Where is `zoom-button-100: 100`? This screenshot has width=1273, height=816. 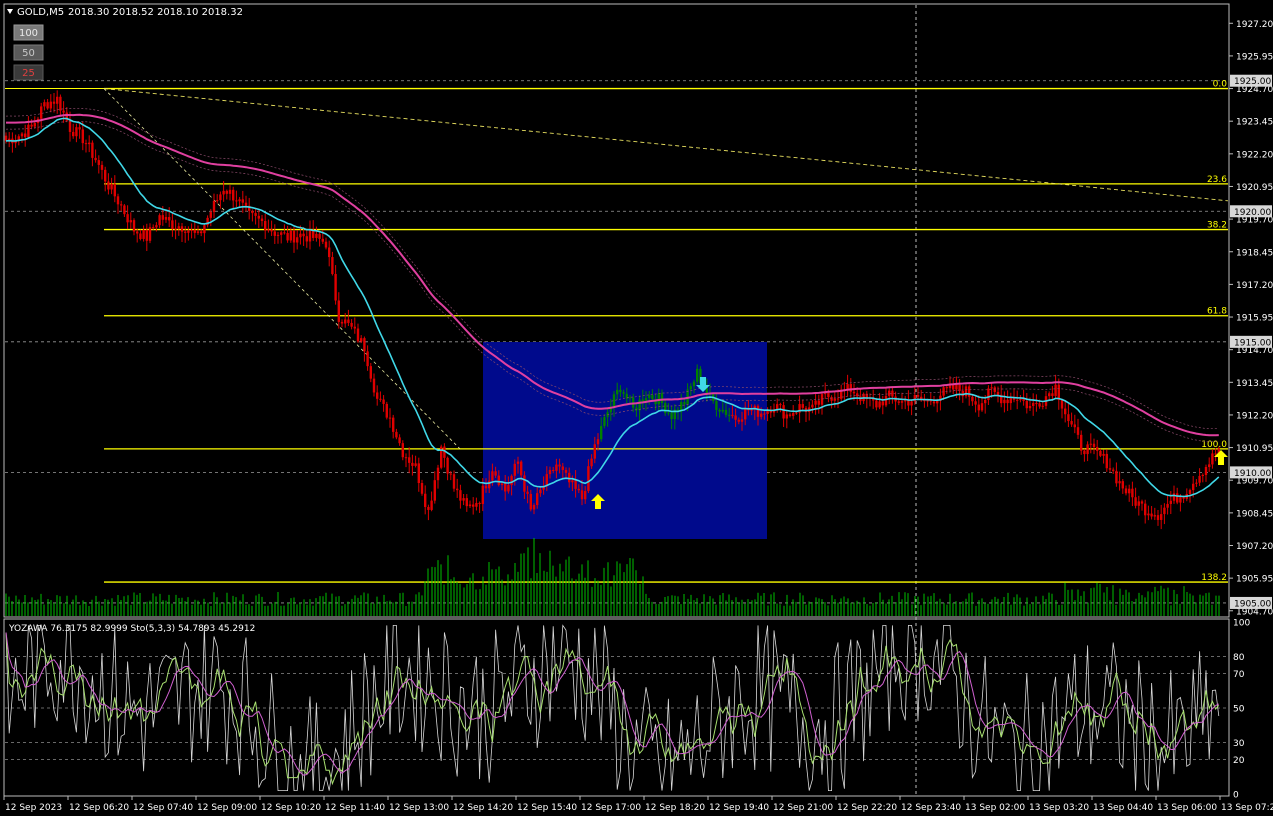
zoom-button-100: 100 is located at coordinates (28, 32).